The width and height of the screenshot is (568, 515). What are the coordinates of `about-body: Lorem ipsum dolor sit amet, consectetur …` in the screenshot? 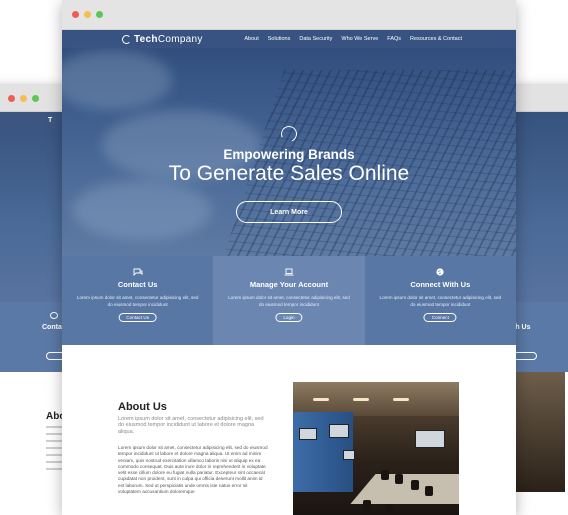 It's located at (193, 470).